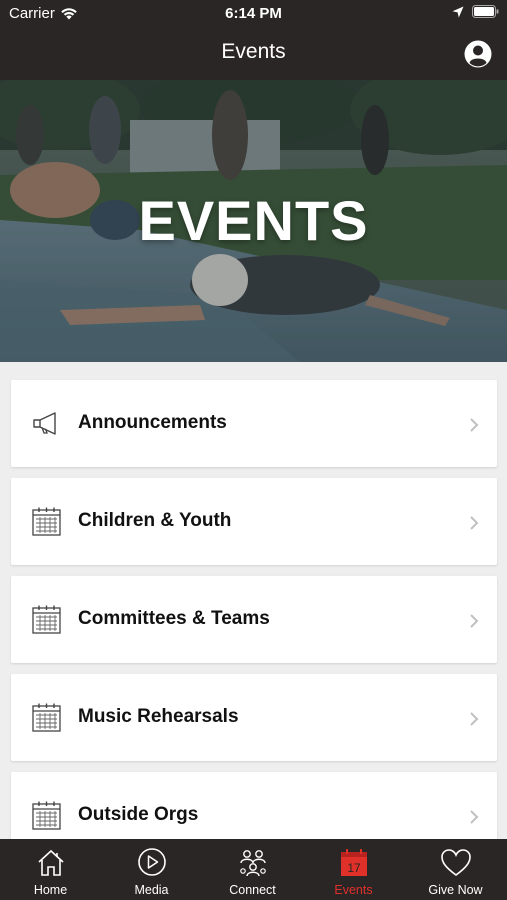 The image size is (507, 900). Describe the element at coordinates (478, 54) in the screenshot. I see `profile-icon` at that location.